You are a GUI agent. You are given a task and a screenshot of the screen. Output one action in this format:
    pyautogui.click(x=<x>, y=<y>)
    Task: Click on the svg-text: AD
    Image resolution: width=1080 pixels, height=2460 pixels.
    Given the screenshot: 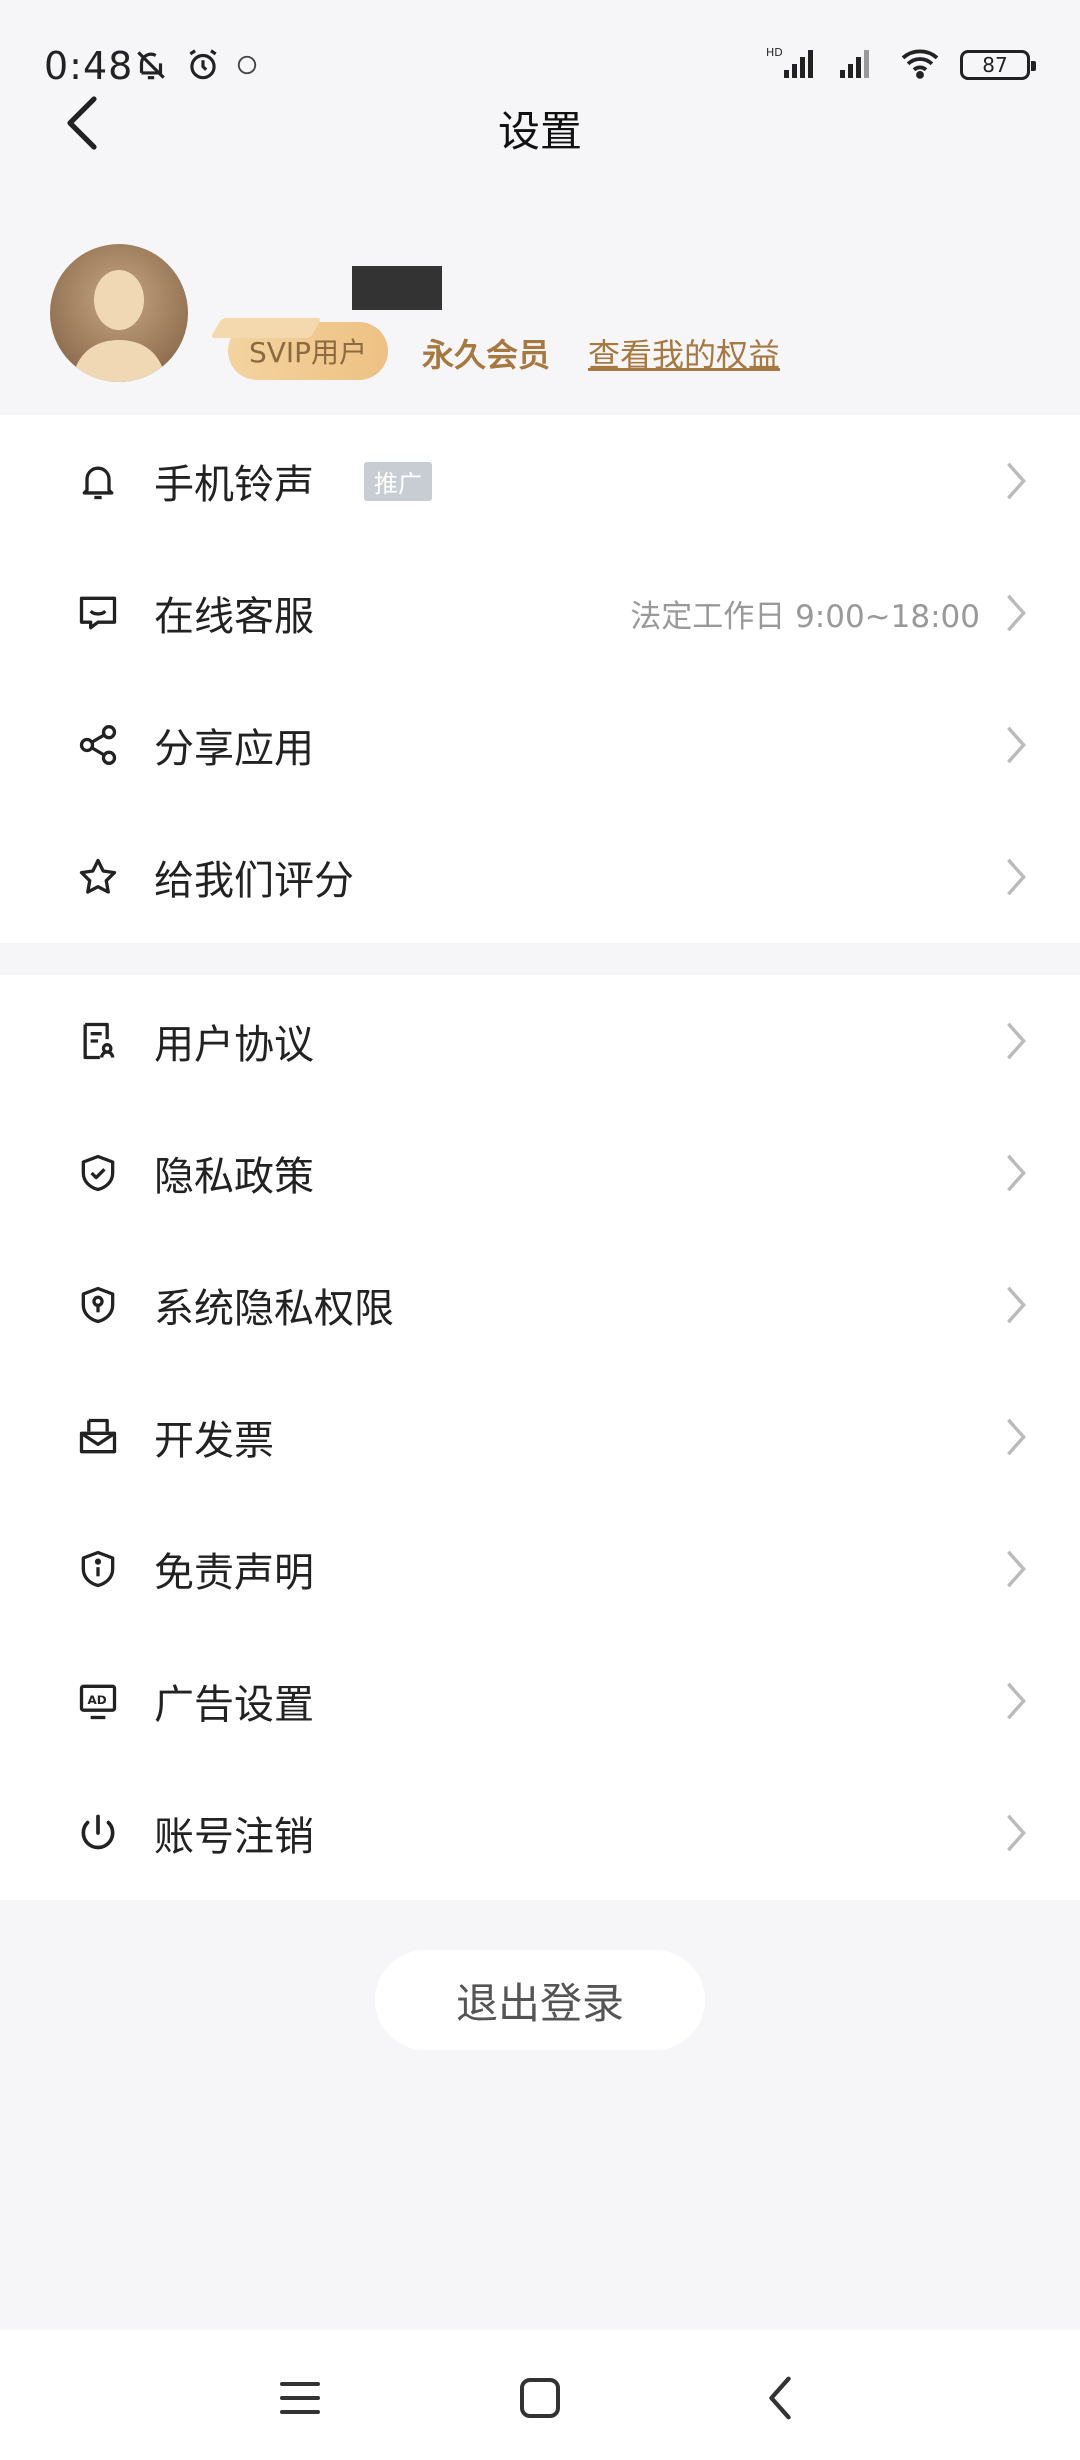 What is the action you would take?
    pyautogui.click(x=97, y=1700)
    